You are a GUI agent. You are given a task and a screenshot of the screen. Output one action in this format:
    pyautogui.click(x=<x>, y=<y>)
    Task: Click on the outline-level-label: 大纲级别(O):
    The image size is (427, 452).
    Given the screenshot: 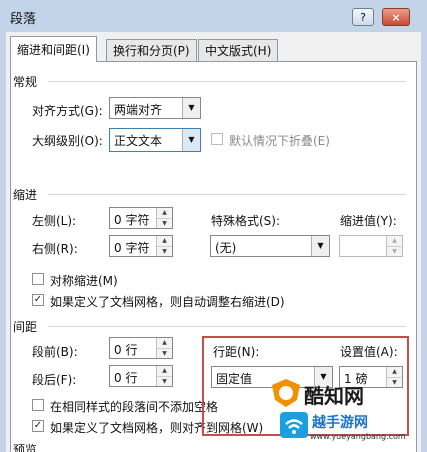 What is the action you would take?
    pyautogui.click(x=67, y=141)
    